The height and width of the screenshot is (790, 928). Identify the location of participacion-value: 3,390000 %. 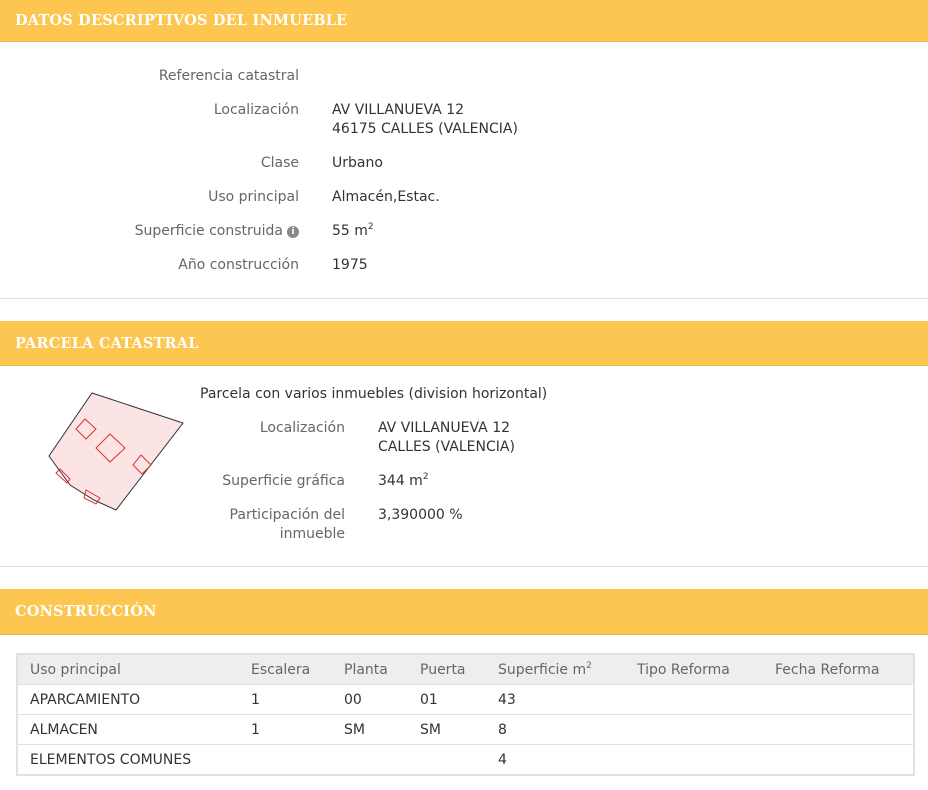
(420, 515).